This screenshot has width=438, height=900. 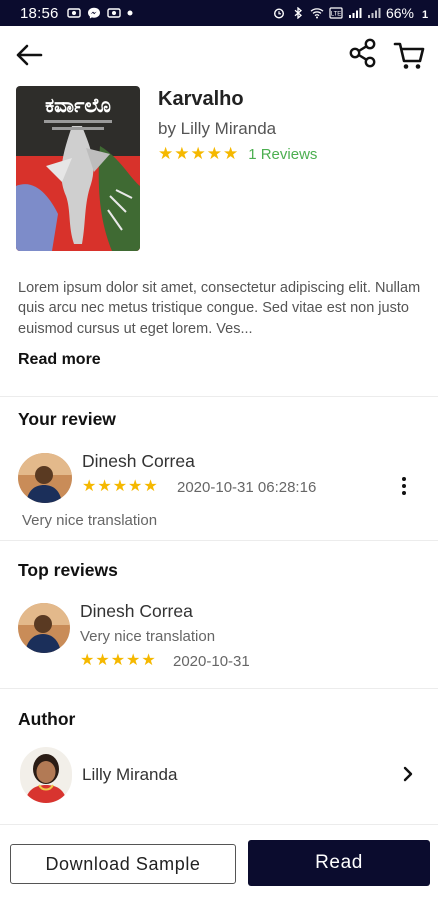 What do you see at coordinates (29, 55) in the screenshot?
I see `arrow-left-icon` at bounding box center [29, 55].